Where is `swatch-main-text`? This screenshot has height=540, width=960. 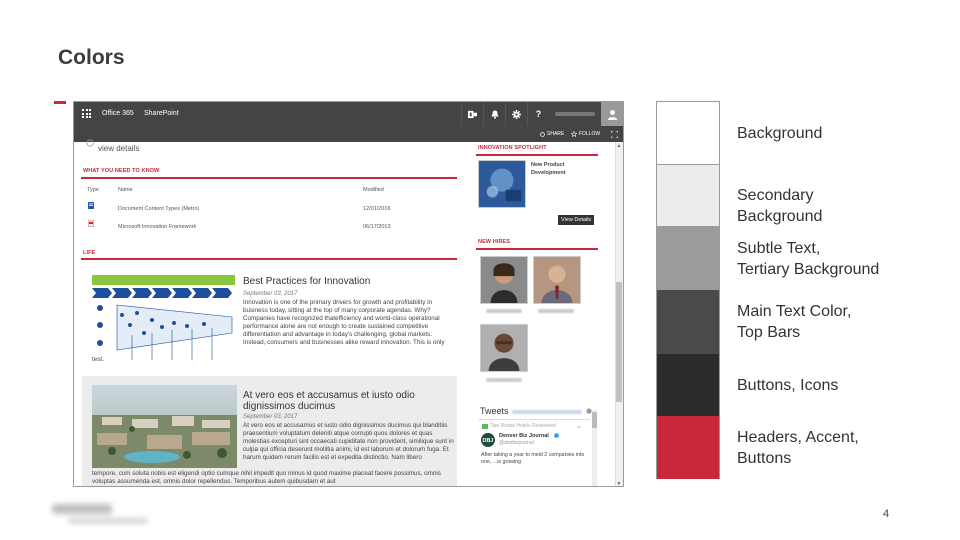 swatch-main-text is located at coordinates (688, 322).